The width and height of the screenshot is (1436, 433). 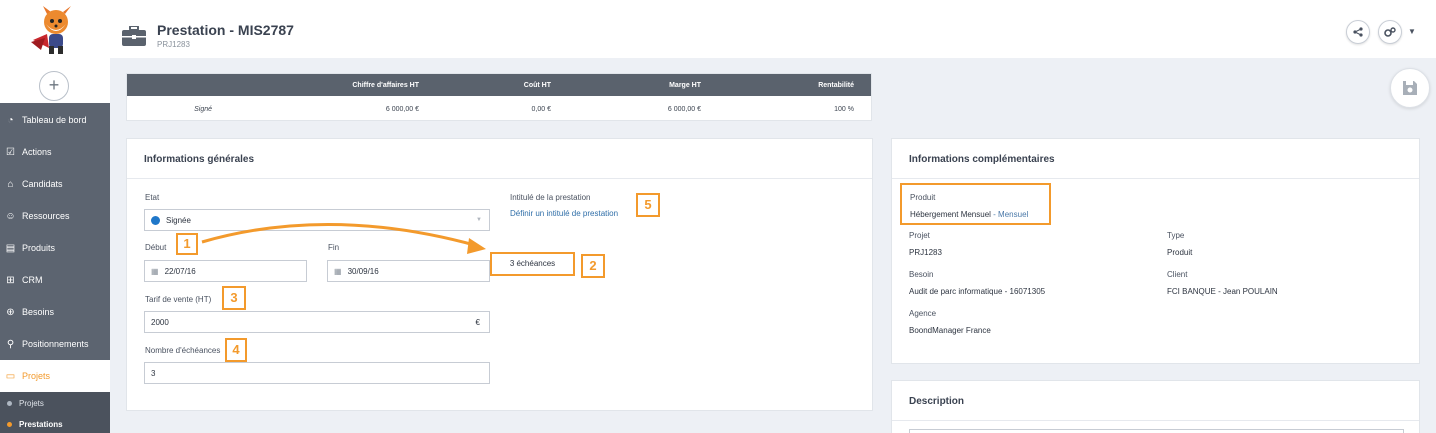 I want to click on page-subtitle: PRJ1283, so click(x=173, y=44).